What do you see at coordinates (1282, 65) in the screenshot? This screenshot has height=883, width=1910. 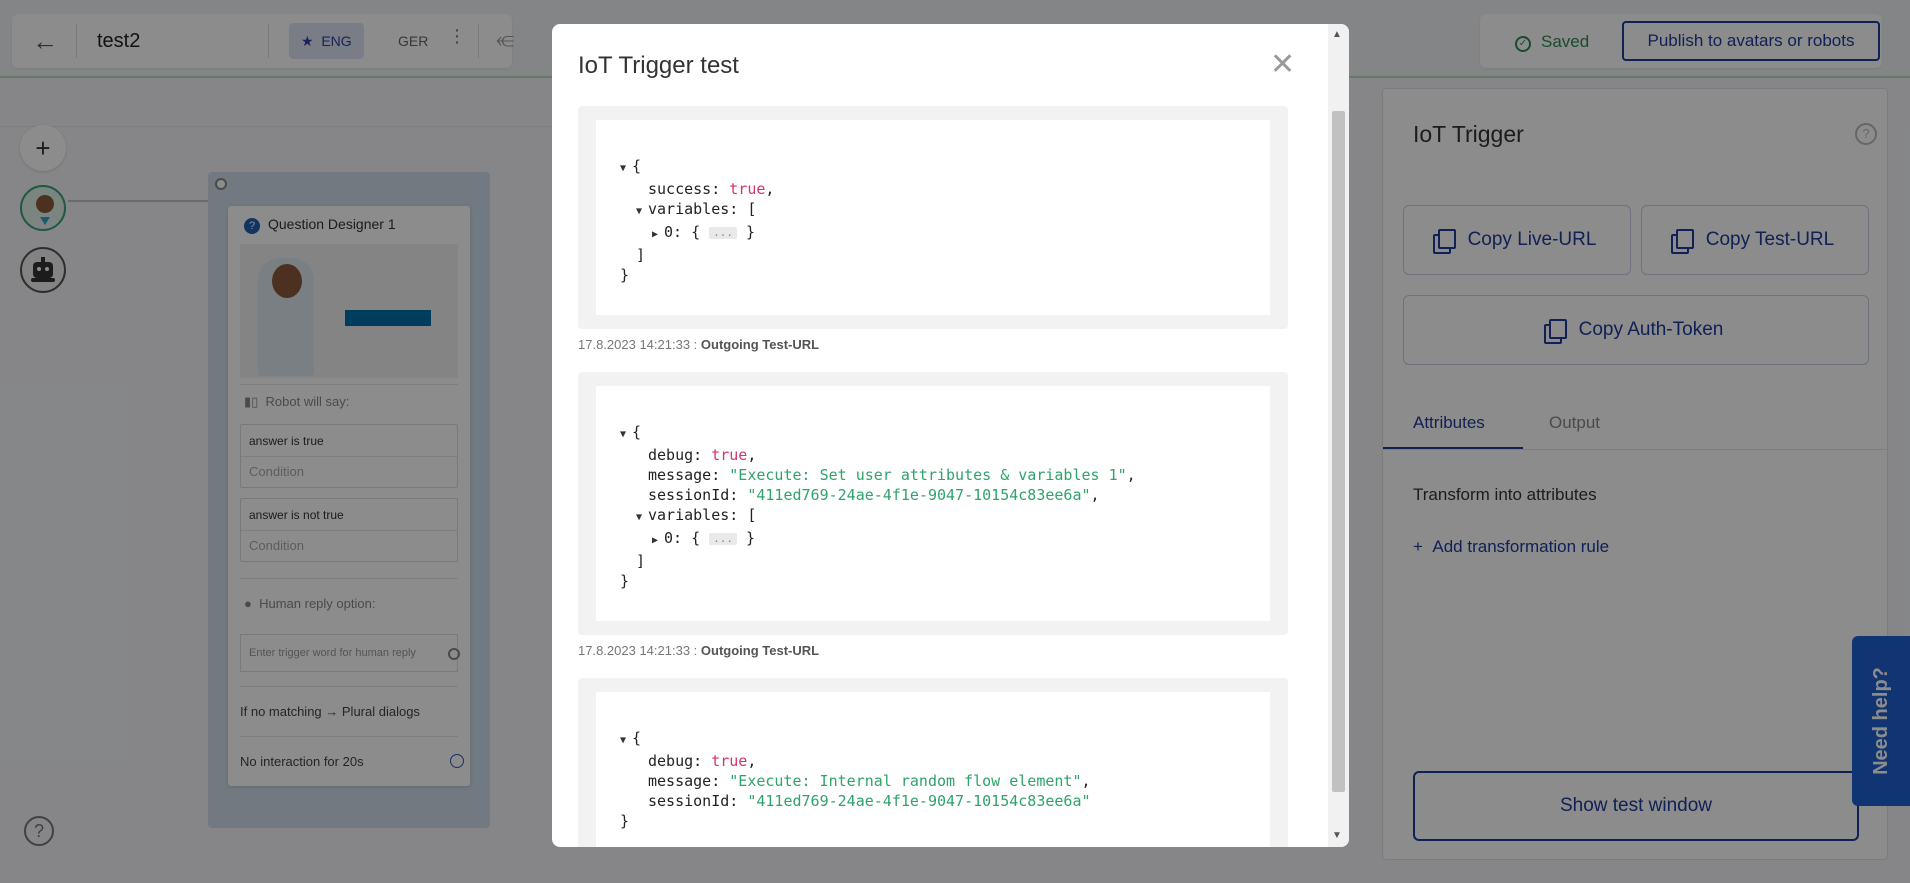 I see `close-icon: ✕` at bounding box center [1282, 65].